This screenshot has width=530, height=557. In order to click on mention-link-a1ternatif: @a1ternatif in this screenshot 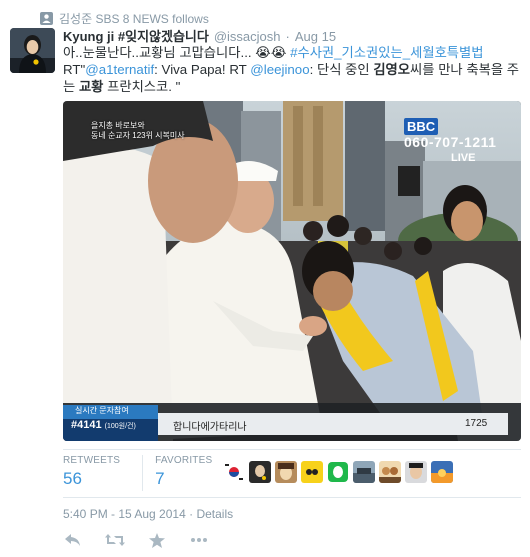, I will do `click(119, 69)`.